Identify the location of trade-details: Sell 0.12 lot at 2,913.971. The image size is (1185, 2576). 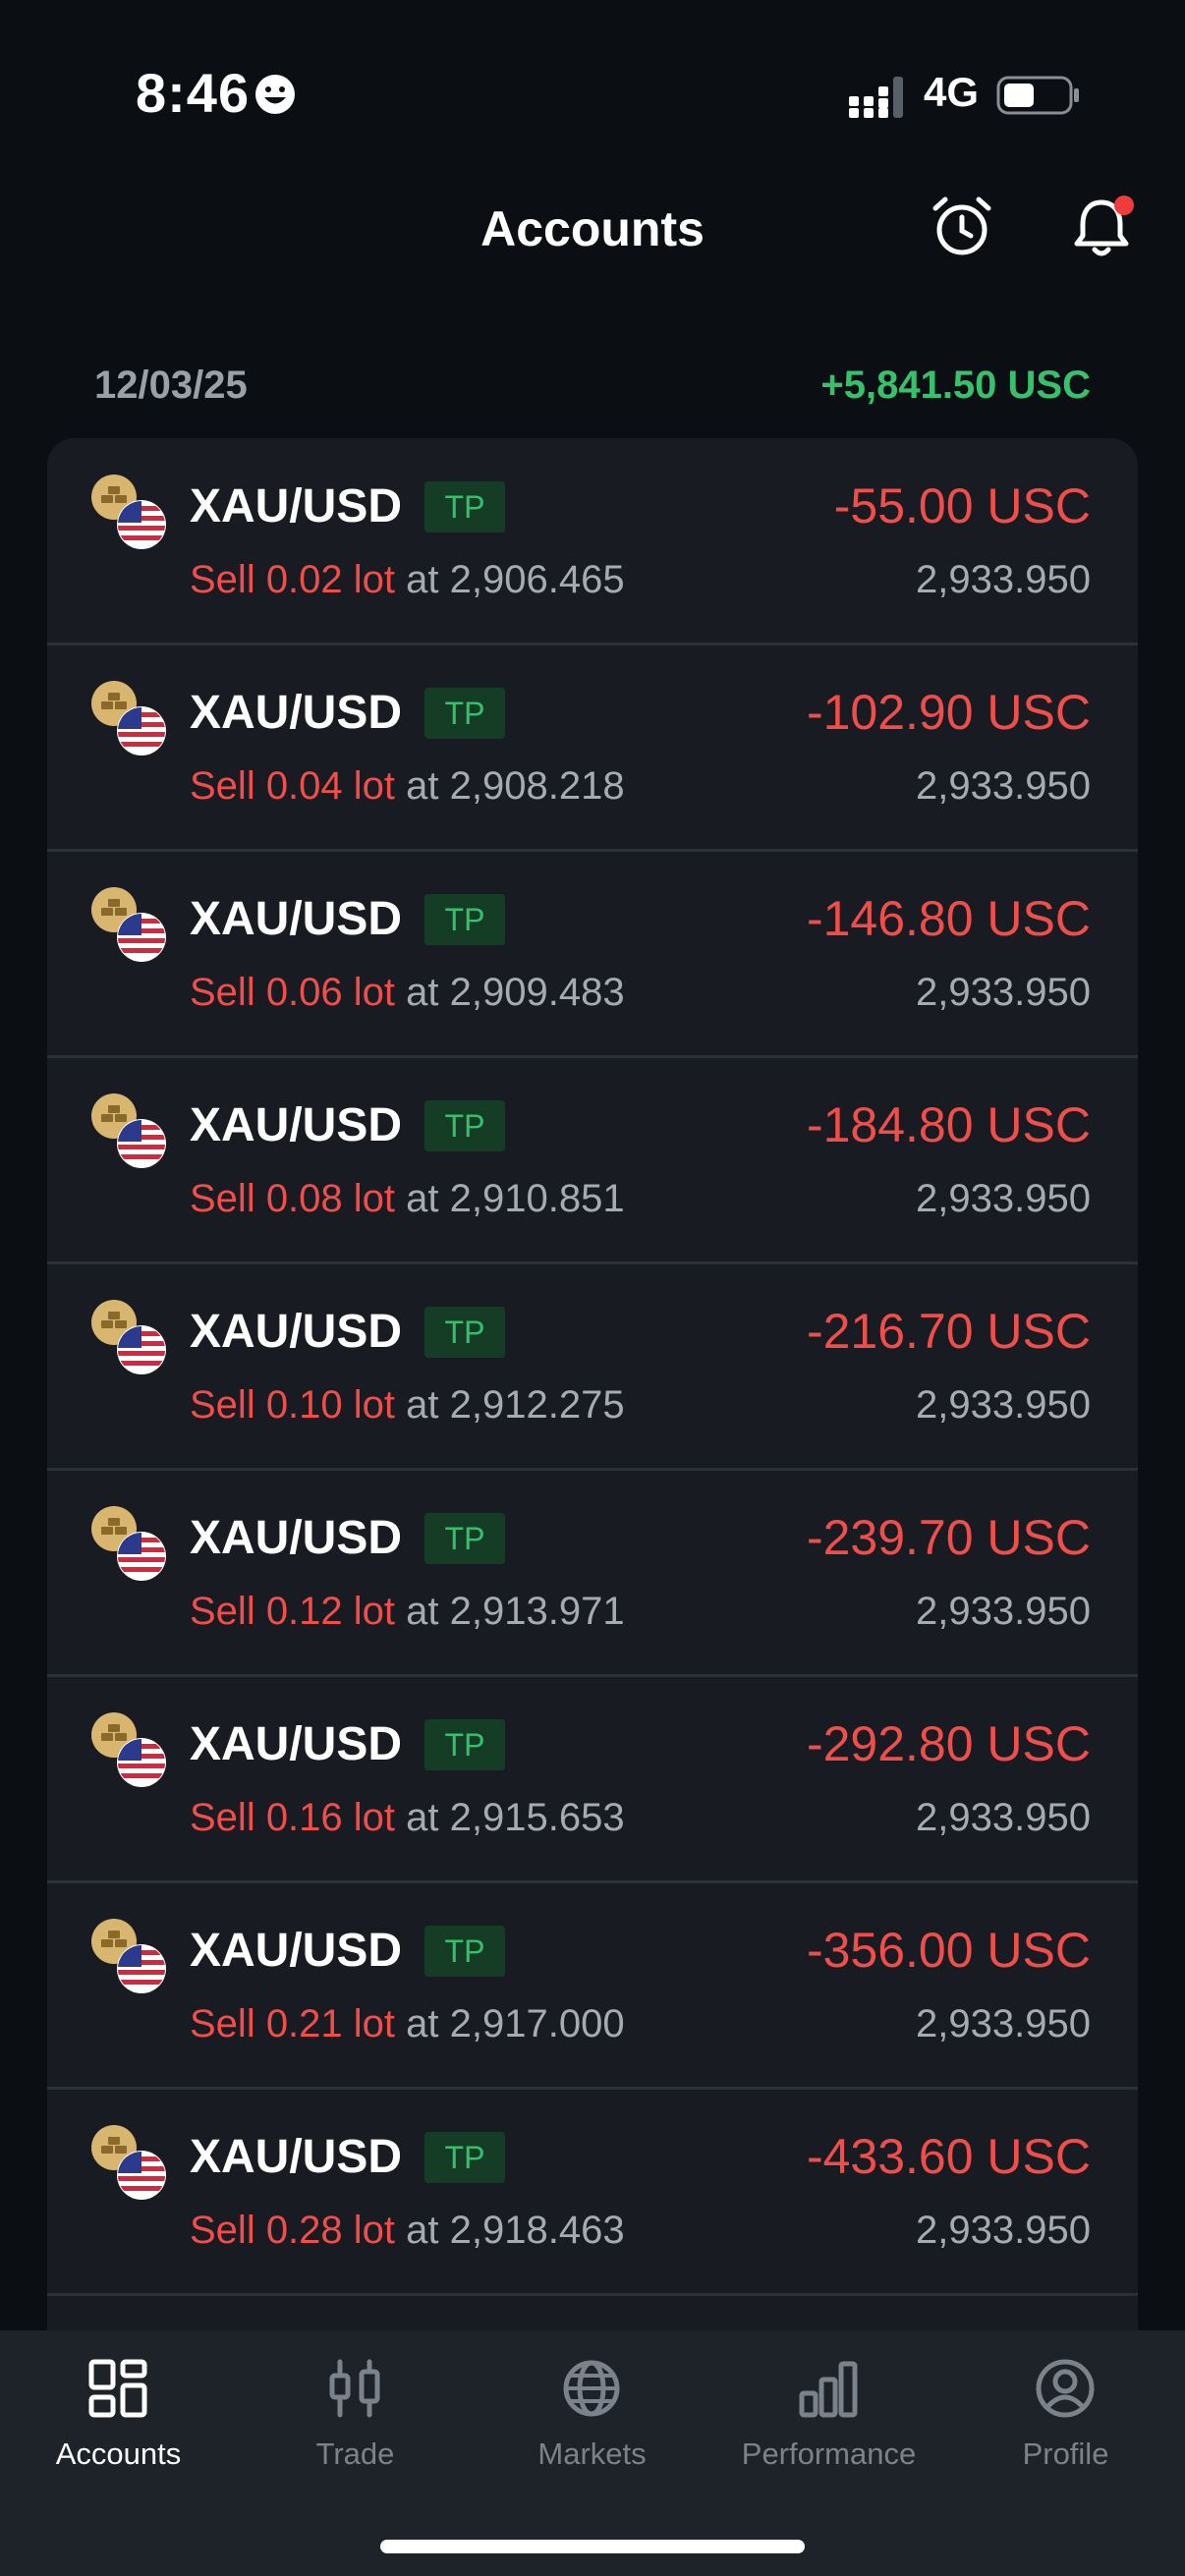
(408, 1612).